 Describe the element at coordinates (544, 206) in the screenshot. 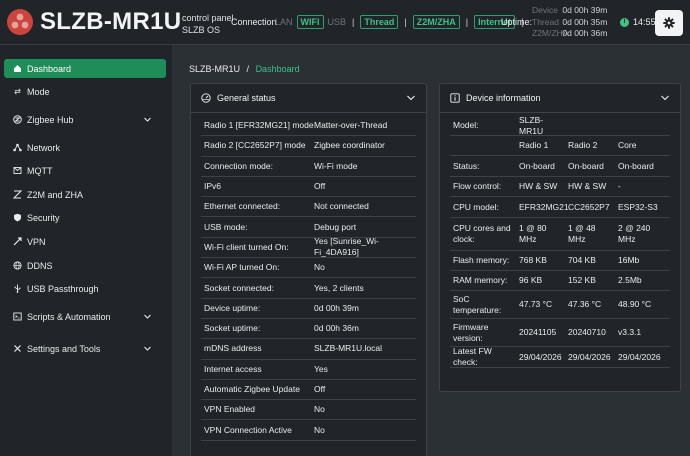

I see `device-value: EFR32MG21` at that location.